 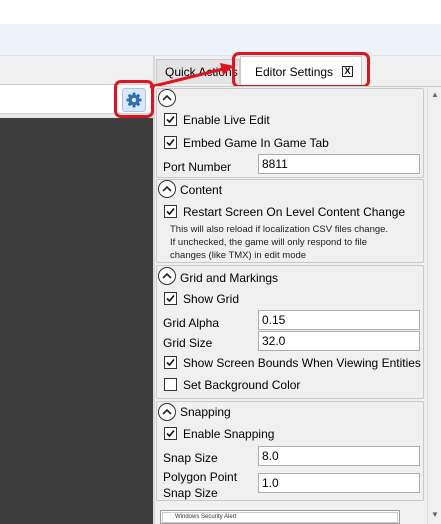 What do you see at coordinates (238, 255) in the screenshot?
I see `content-note-line: changes (like TMX) in edit mode` at bounding box center [238, 255].